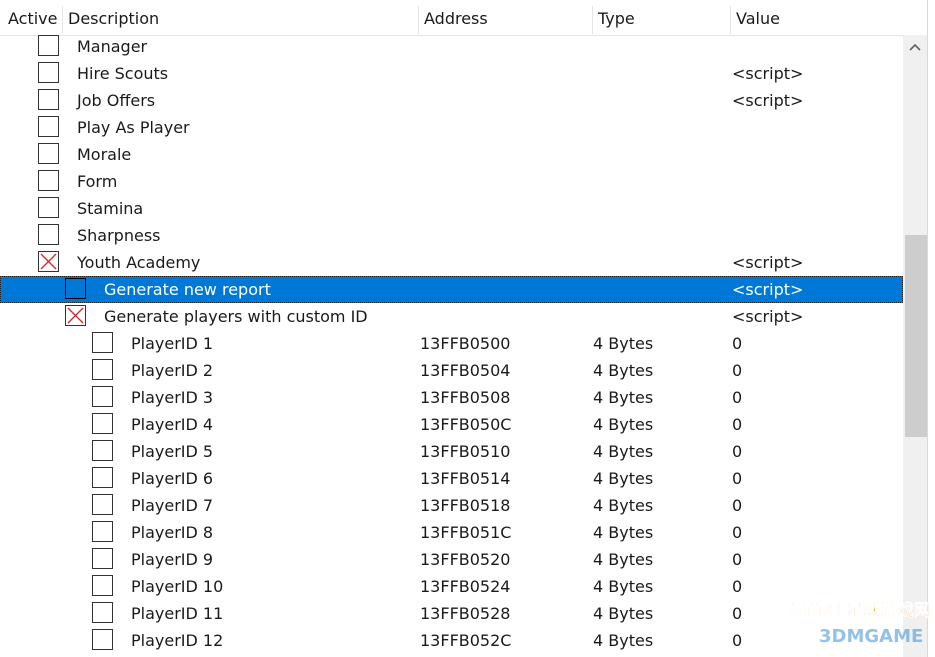 This screenshot has height=657, width=935. I want to click on table-row: PlayerID 4 13FFB050C 4 Bytes 0, so click(451, 424).